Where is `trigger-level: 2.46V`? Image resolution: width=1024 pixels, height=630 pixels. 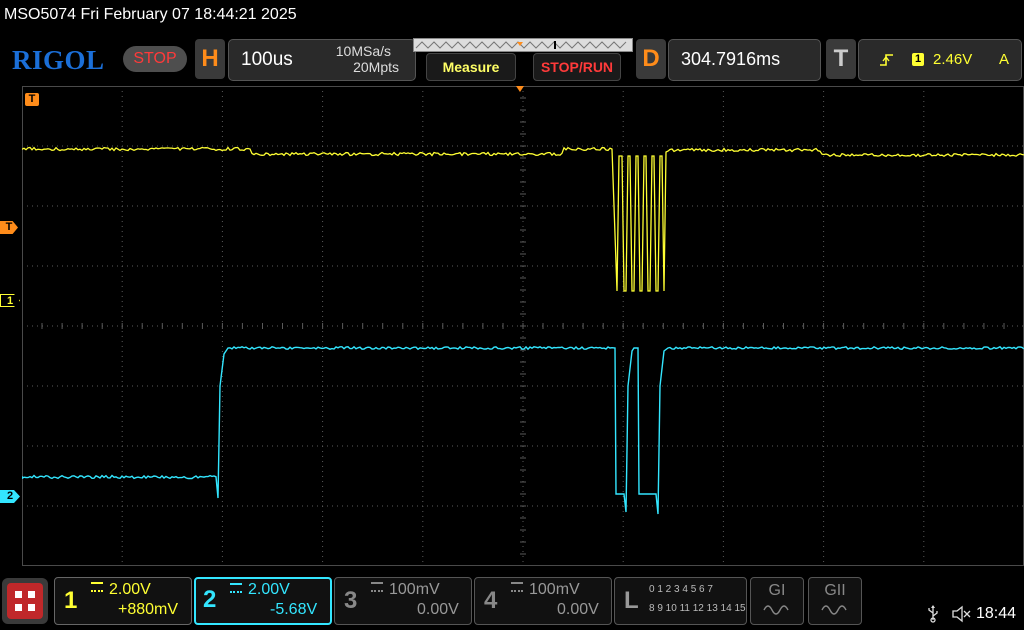
trigger-level: 2.46V is located at coordinates (952, 59).